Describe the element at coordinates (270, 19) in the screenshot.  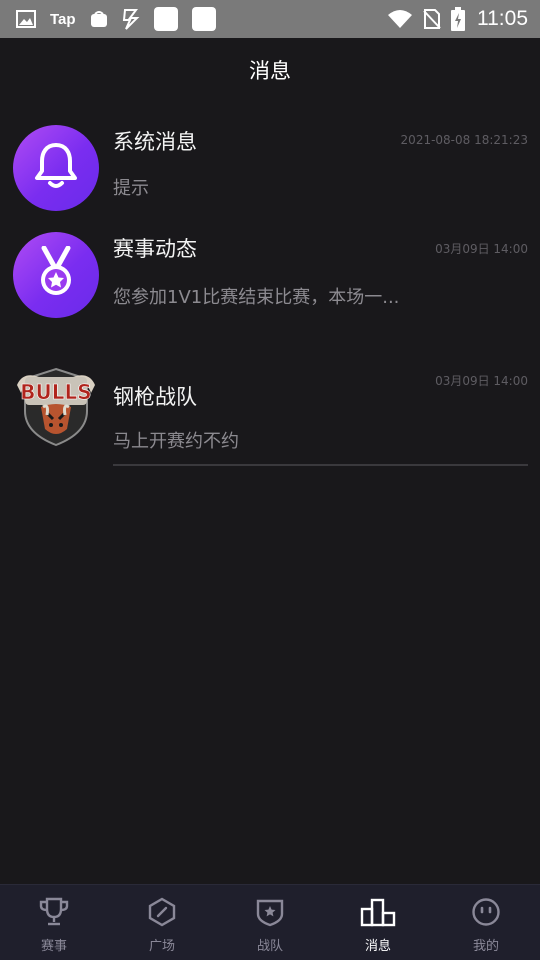
I see `status-bar: Tap 11:05` at that location.